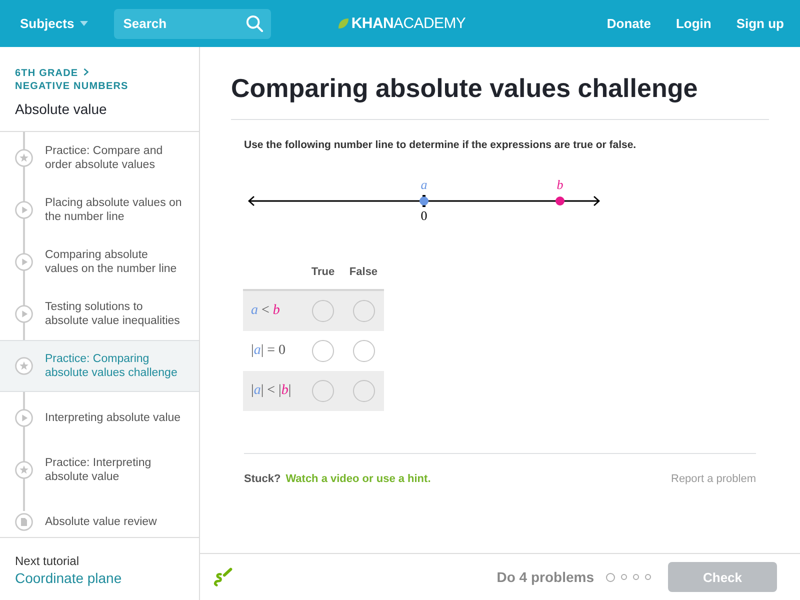  I want to click on report-link: Report a problem, so click(713, 479).